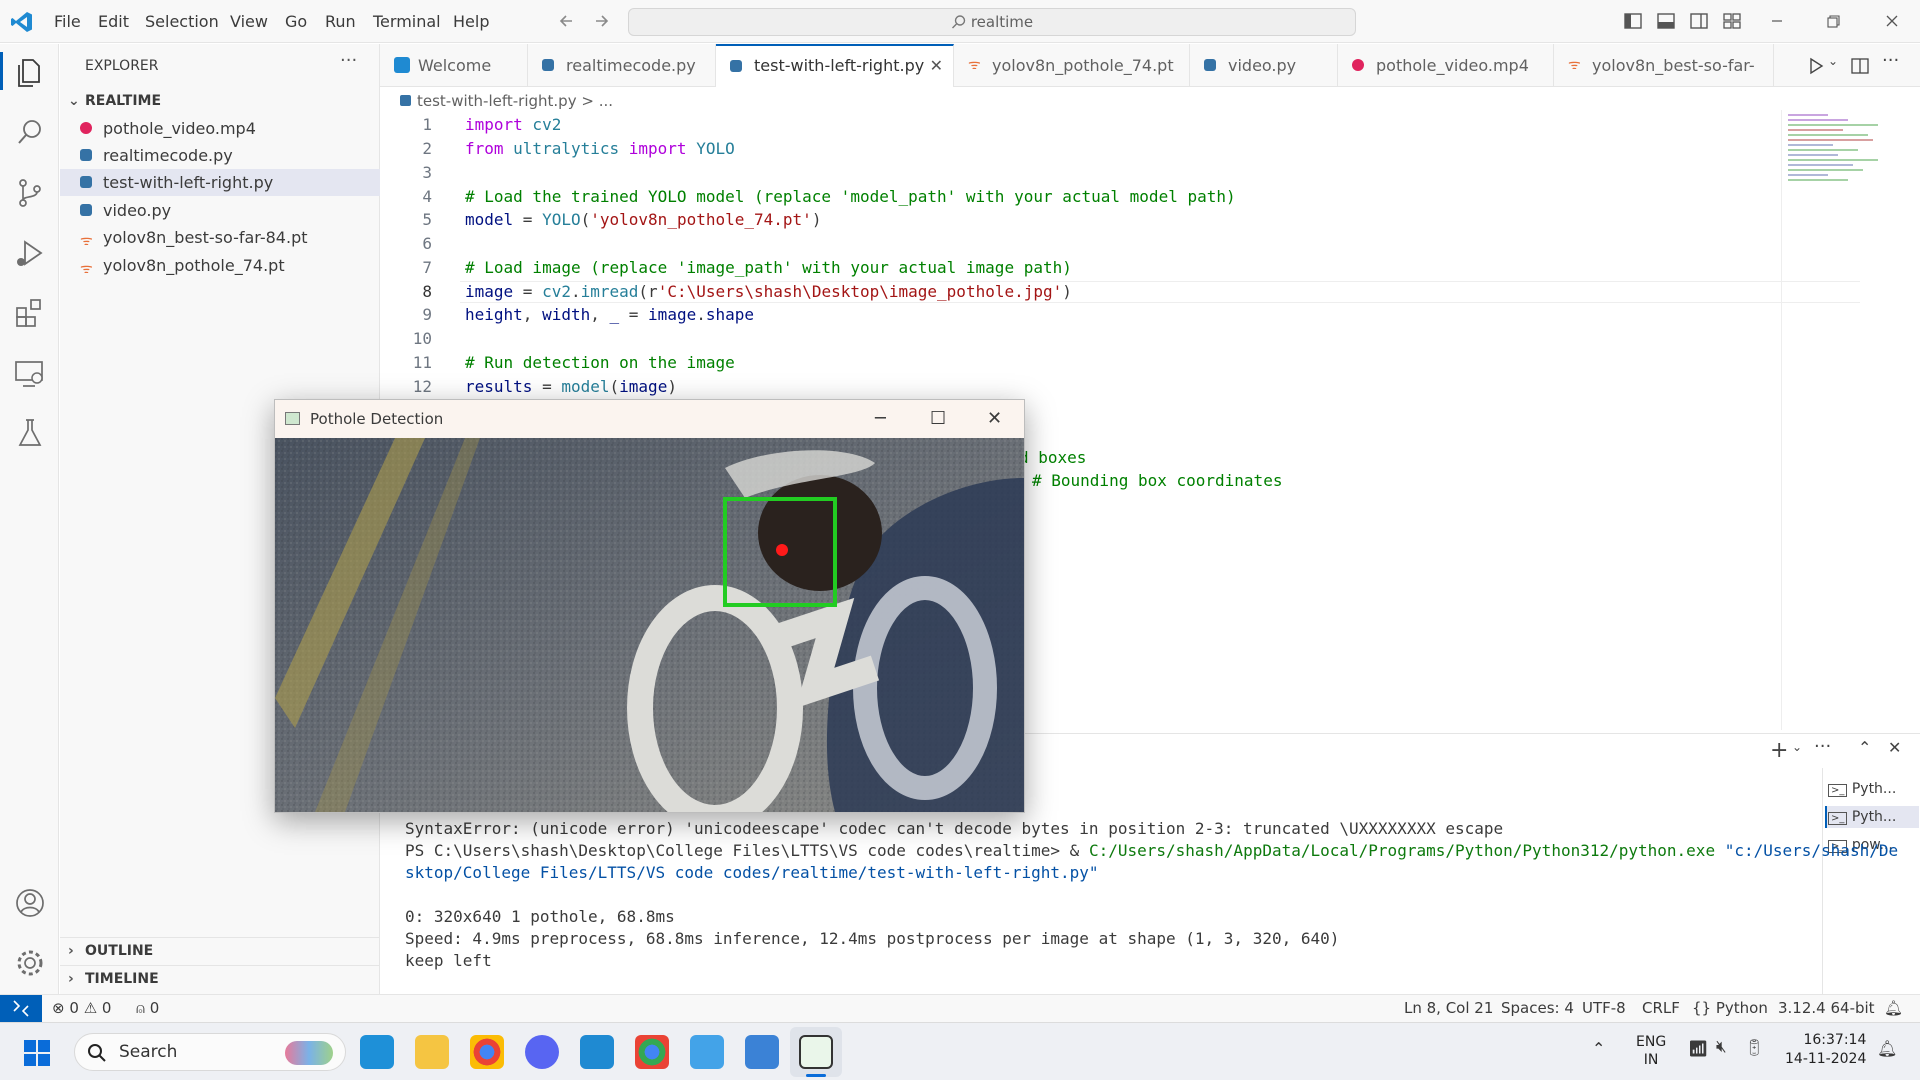 The image size is (1920, 1080). Describe the element at coordinates (1598, 1048) in the screenshot. I see `chevron-up-icon: ⌃` at that location.